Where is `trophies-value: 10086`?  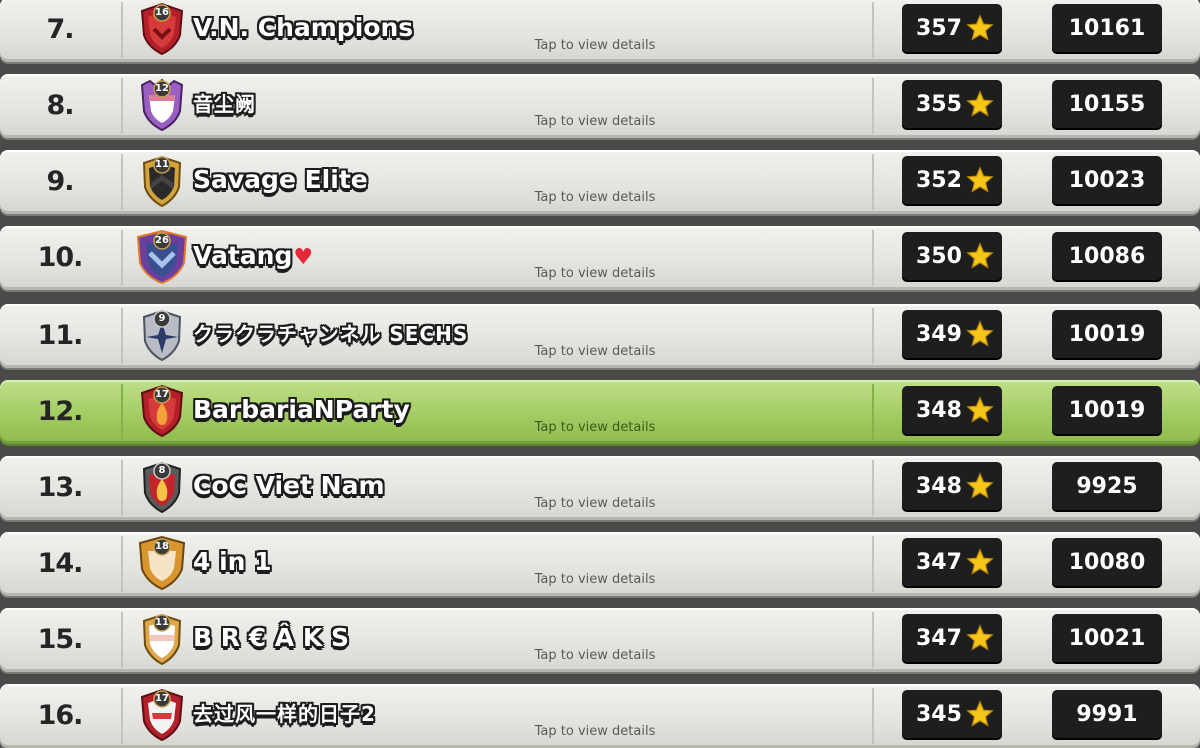 trophies-value: 10086 is located at coordinates (1107, 256).